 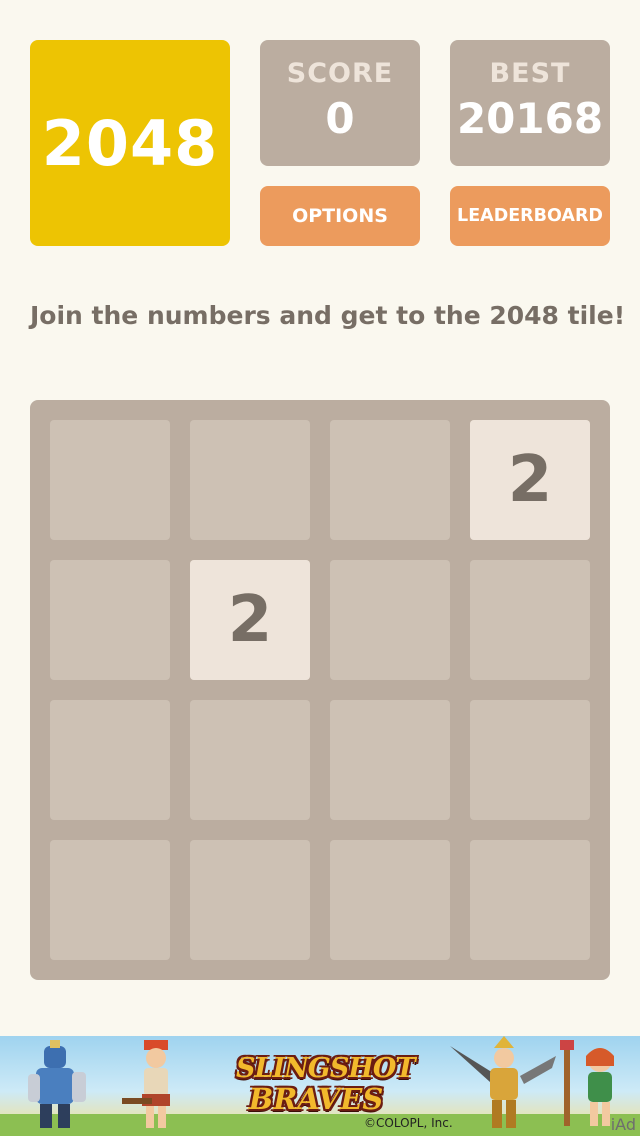 What do you see at coordinates (325, 1068) in the screenshot?
I see `ad-title-line1: SLINGSHOT` at bounding box center [325, 1068].